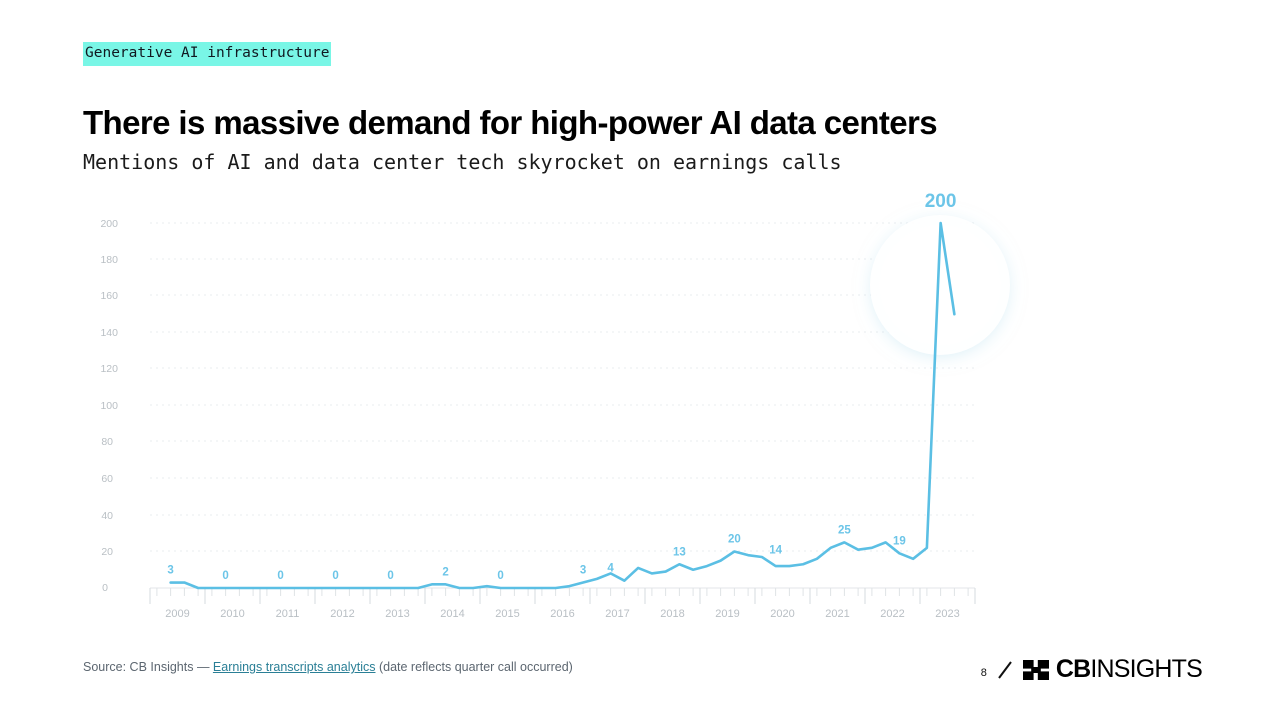 Image resolution: width=1280 pixels, height=720 pixels. What do you see at coordinates (107, 552) in the screenshot?
I see `y-tick-label: 20` at bounding box center [107, 552].